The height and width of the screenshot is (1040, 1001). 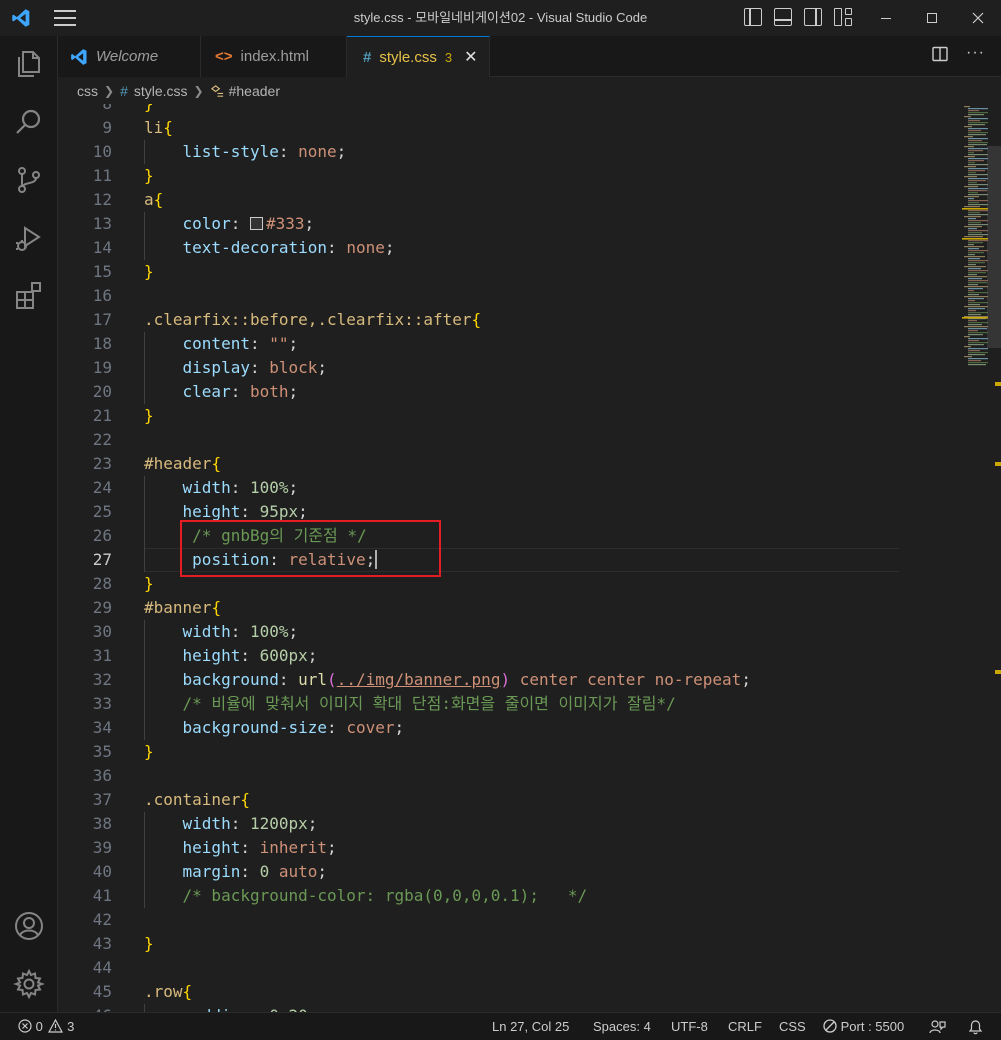 I want to click on maximize-button, so click(x=932, y=18).